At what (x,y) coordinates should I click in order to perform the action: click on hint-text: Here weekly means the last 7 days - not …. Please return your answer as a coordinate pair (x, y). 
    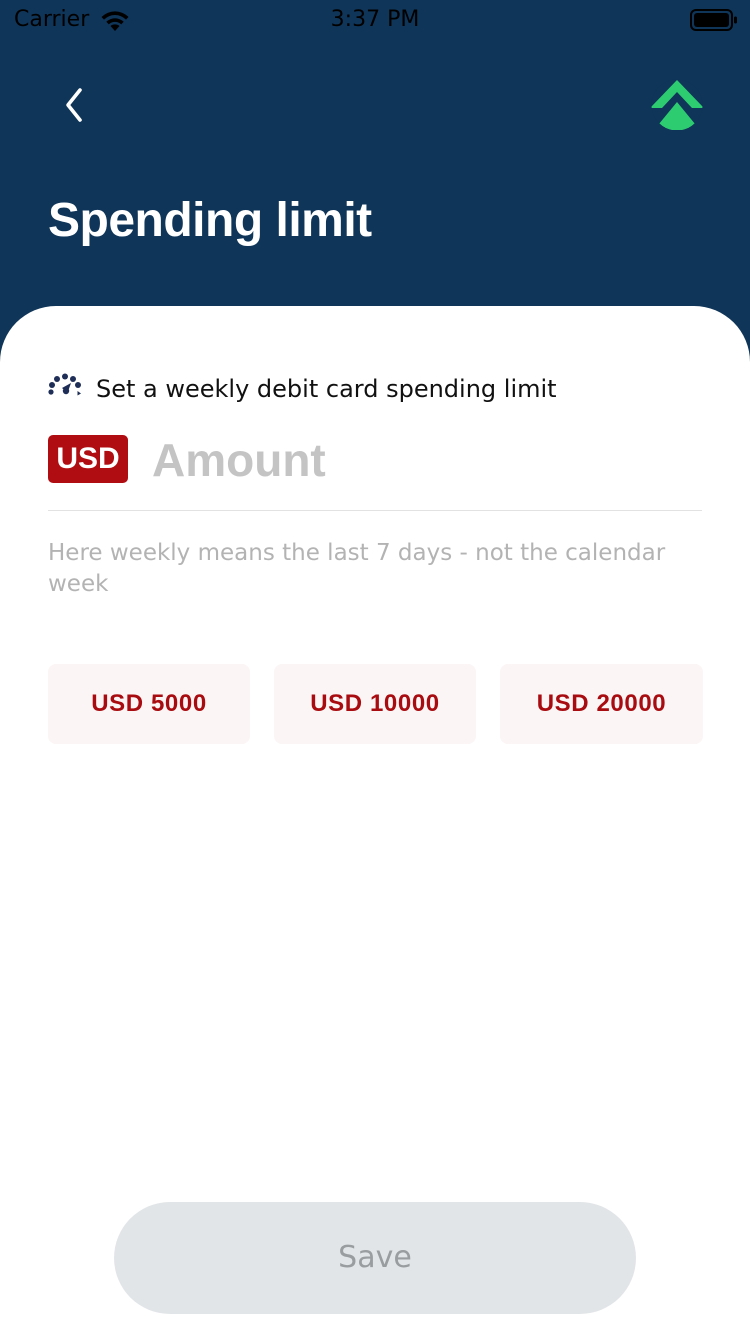
    Looking at the image, I should click on (357, 568).